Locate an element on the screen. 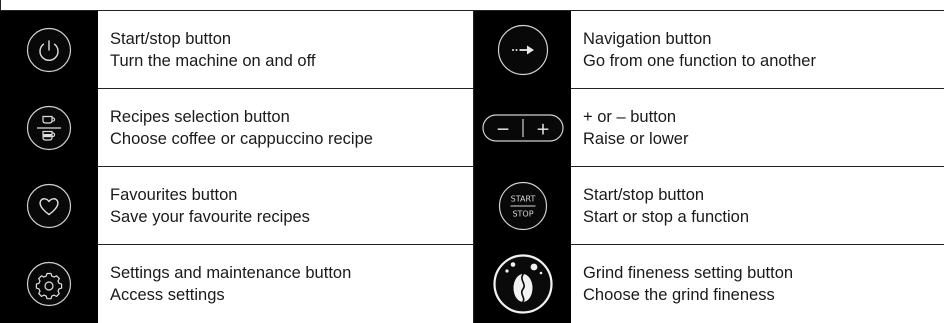  button-title: Recipes selection button is located at coordinates (200, 116).